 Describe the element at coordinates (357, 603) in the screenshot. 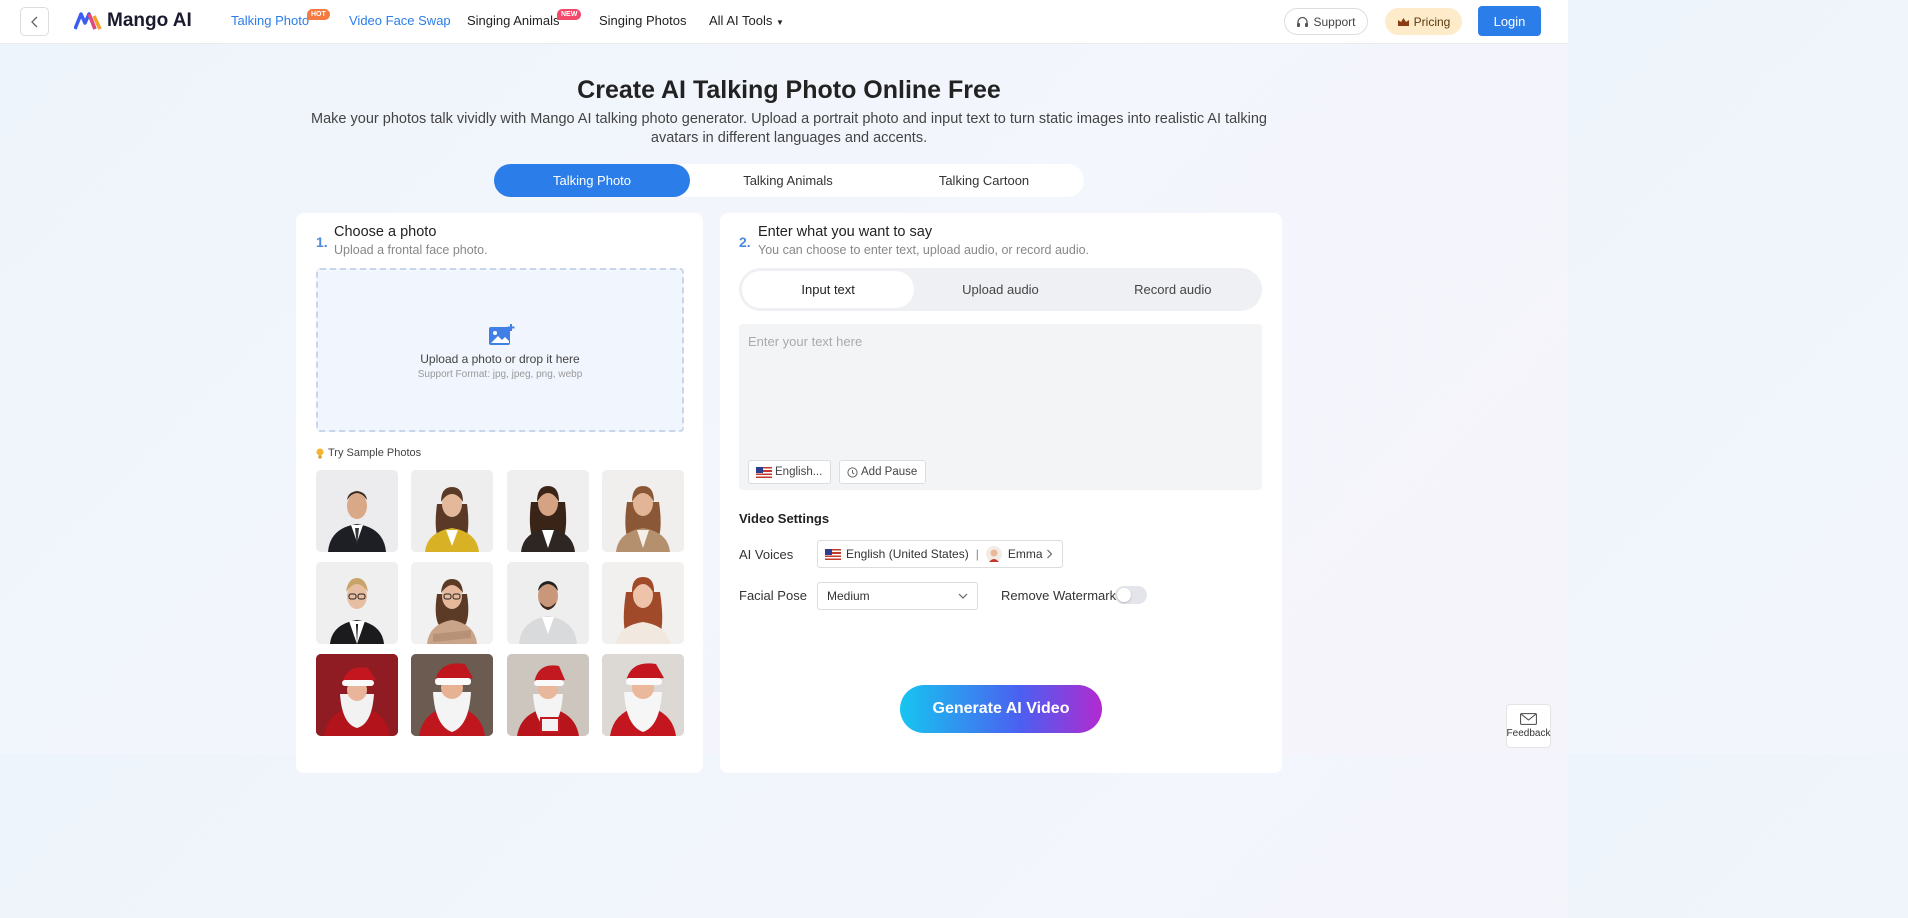

I see `sample-photo-woman-glasses-blonde` at that location.